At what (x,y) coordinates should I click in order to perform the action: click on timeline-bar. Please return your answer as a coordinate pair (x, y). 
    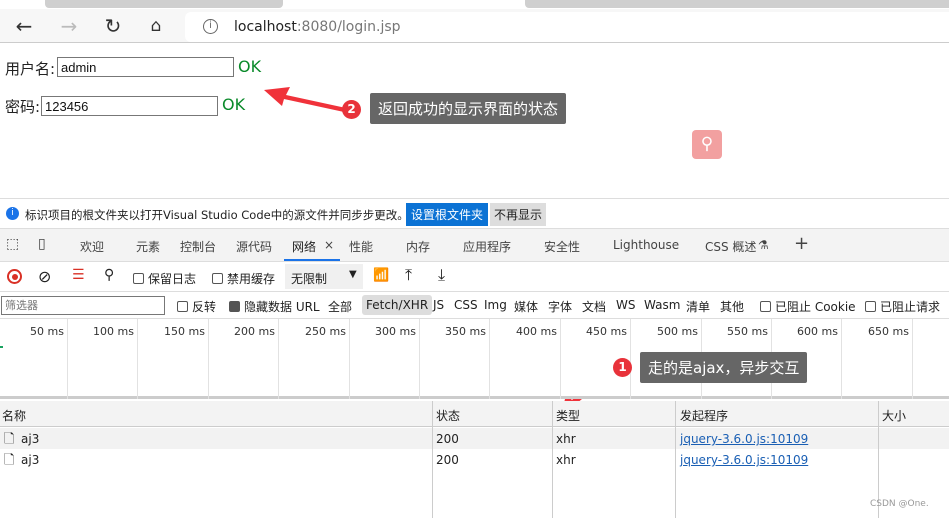
    Looking at the image, I should click on (1, 347).